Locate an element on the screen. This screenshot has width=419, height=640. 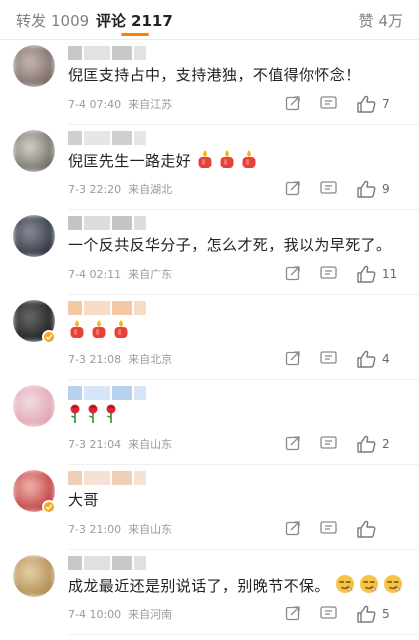
comment-item: 7-3 21:08 来自北京 4 is located at coordinates (209, 337).